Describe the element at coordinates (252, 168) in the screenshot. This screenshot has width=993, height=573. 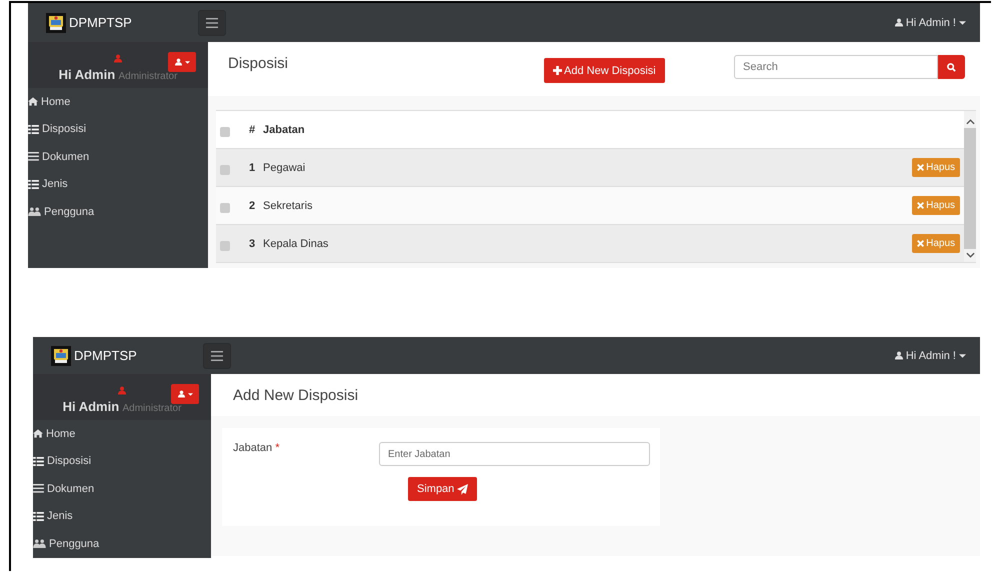
I see `table-cell-text: 1` at that location.